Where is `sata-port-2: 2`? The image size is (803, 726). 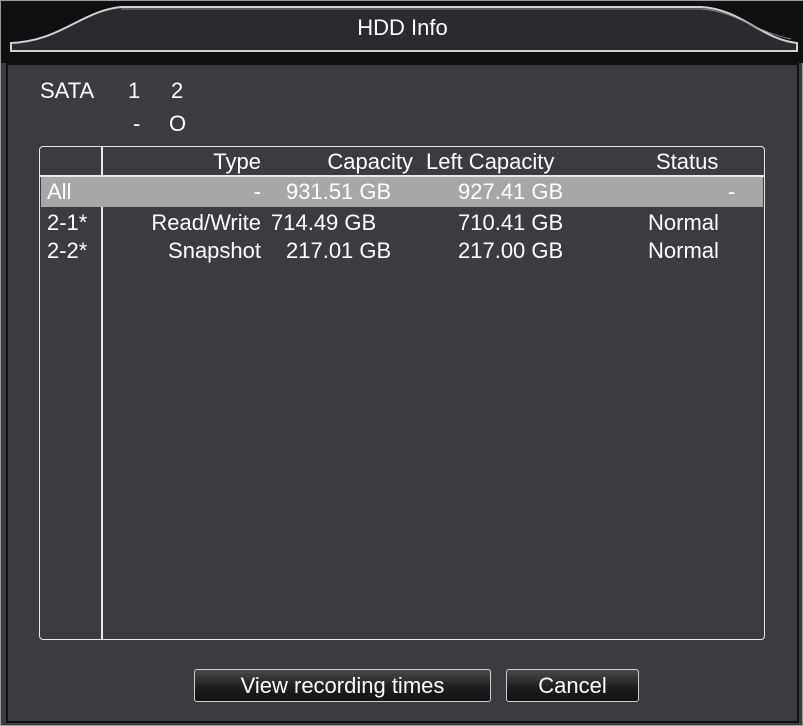
sata-port-2: 2 is located at coordinates (177, 90).